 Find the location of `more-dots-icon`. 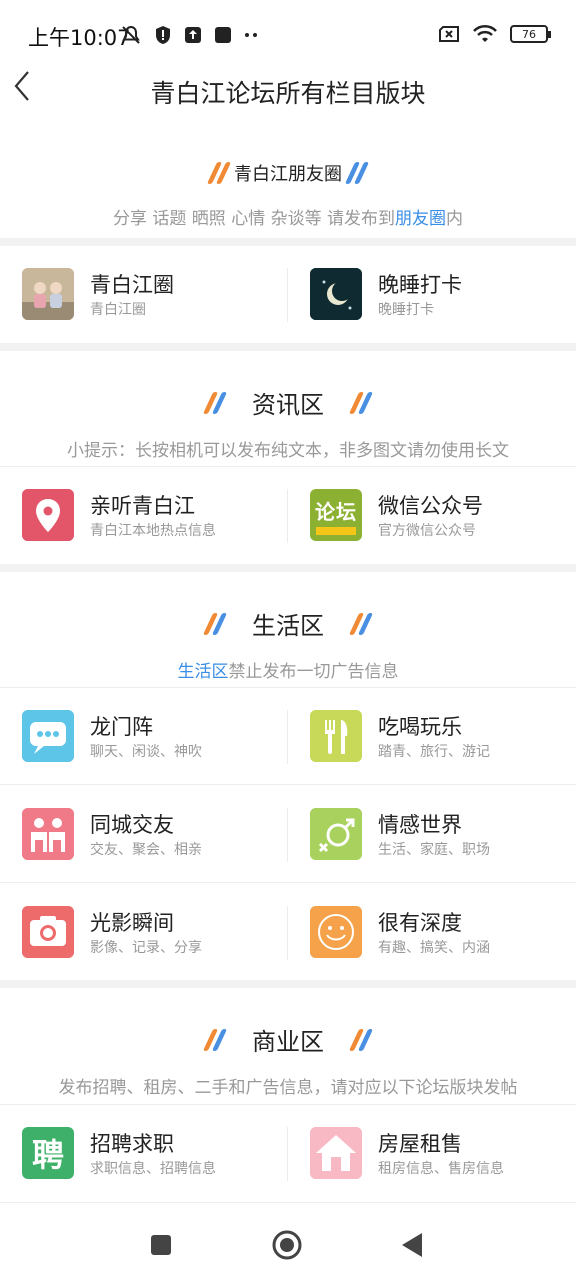

more-dots-icon is located at coordinates (251, 35).